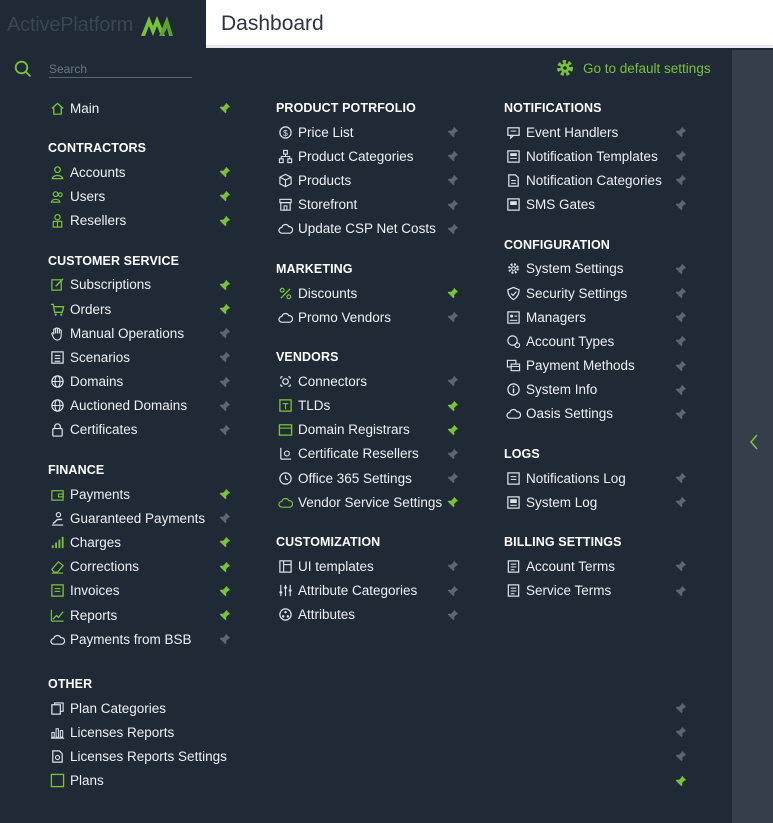 Image resolution: width=773 pixels, height=823 pixels. What do you see at coordinates (599, 591) in the screenshot?
I see `menu-item-service-terms: Service Terms` at bounding box center [599, 591].